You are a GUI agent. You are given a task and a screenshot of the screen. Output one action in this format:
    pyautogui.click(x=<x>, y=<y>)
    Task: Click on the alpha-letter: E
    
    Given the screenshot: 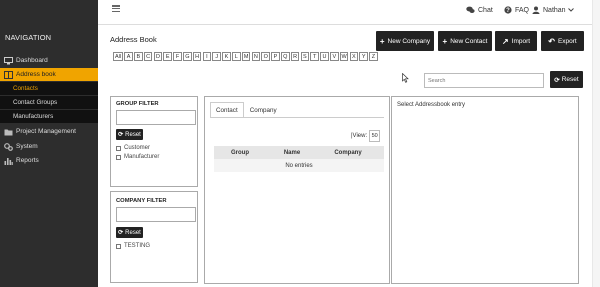 What is the action you would take?
    pyautogui.click(x=167, y=56)
    